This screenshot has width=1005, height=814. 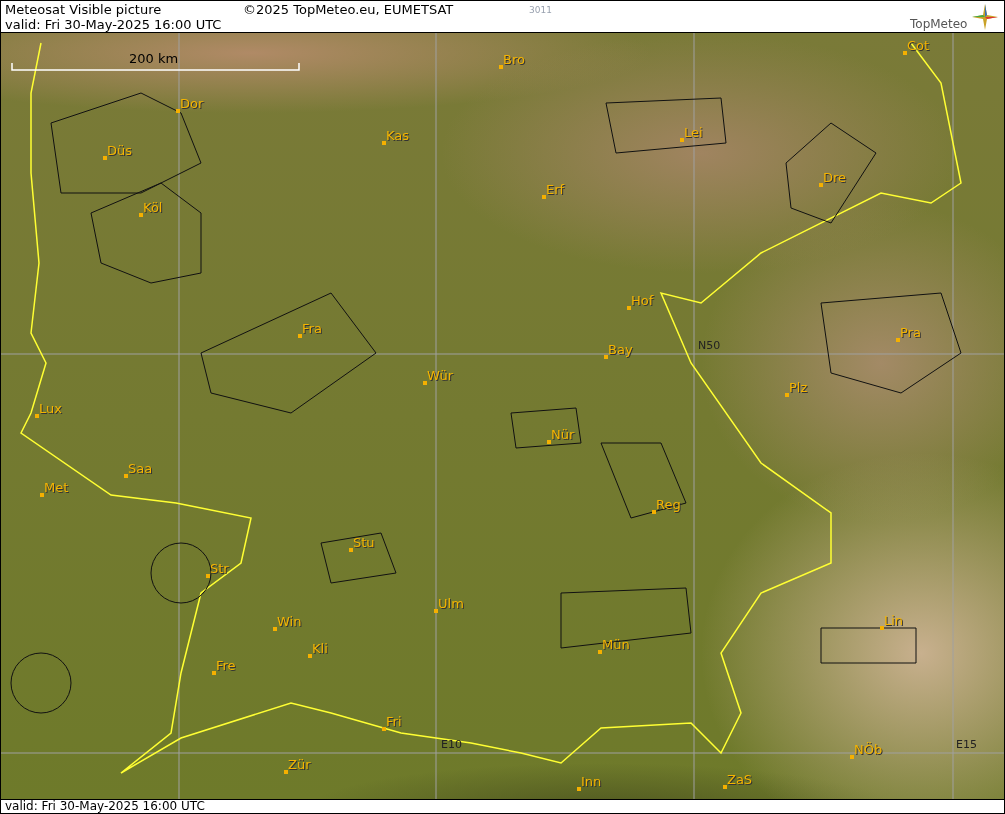 What do you see at coordinates (709, 346) in the screenshot?
I see `grid-label: N50` at bounding box center [709, 346].